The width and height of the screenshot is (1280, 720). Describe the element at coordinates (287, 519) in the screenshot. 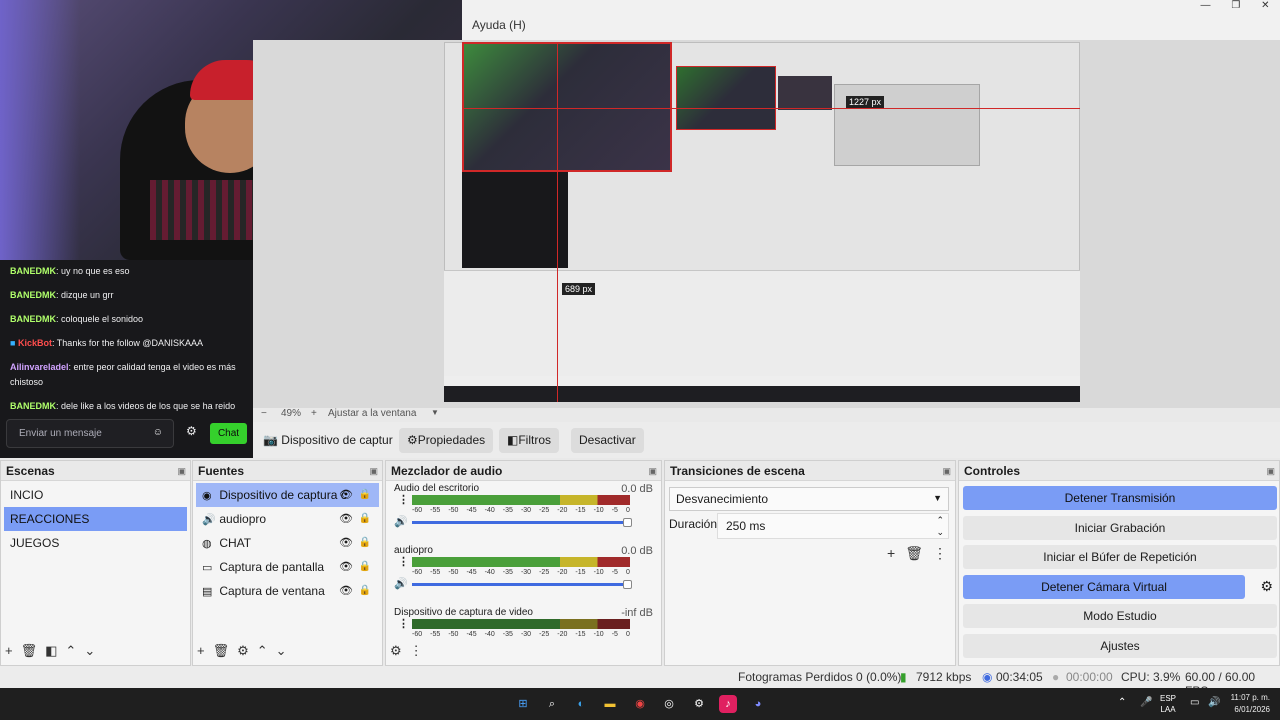

I see `source-item: 🔊 audiopro 👁 🔒` at that location.